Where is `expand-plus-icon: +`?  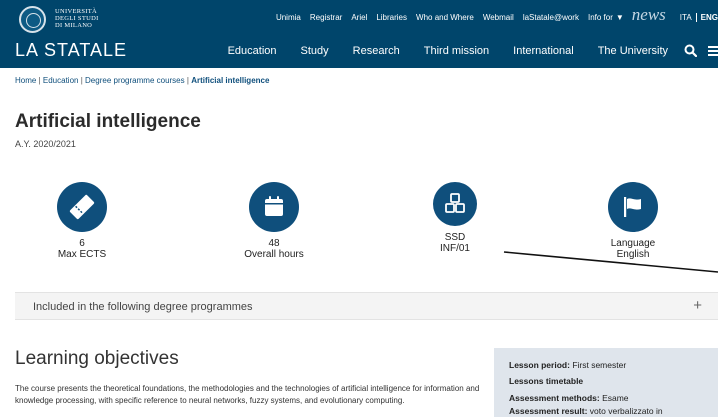 expand-plus-icon: + is located at coordinates (697, 305).